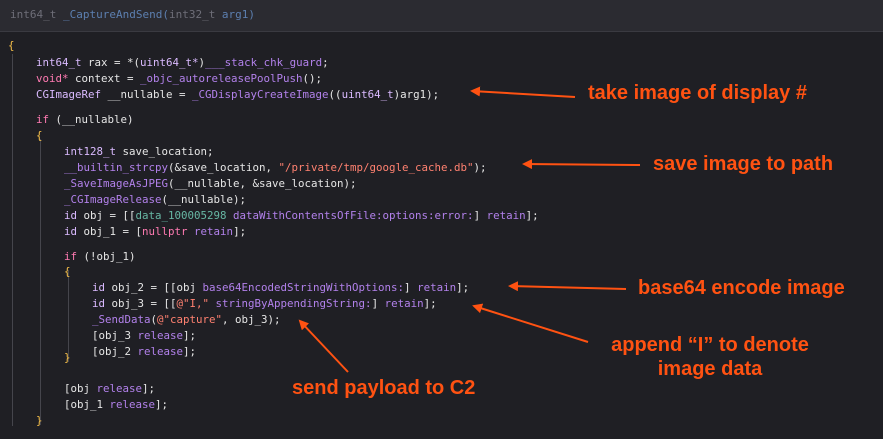 The image size is (883, 439). Describe the element at coordinates (384, 388) in the screenshot. I see `annotation-send-payload: send payload to C2` at that location.